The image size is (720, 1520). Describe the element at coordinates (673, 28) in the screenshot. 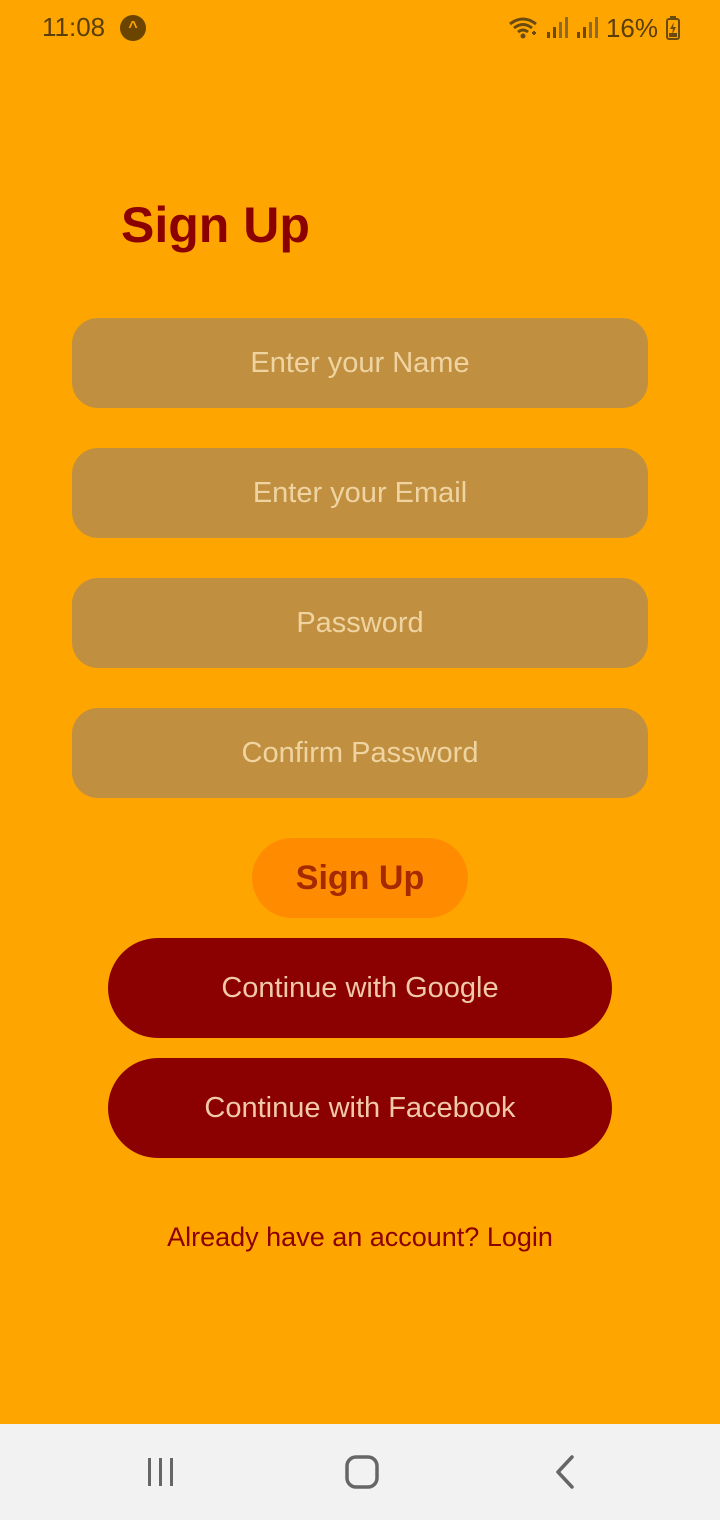

I see `battery-charging-icon` at that location.